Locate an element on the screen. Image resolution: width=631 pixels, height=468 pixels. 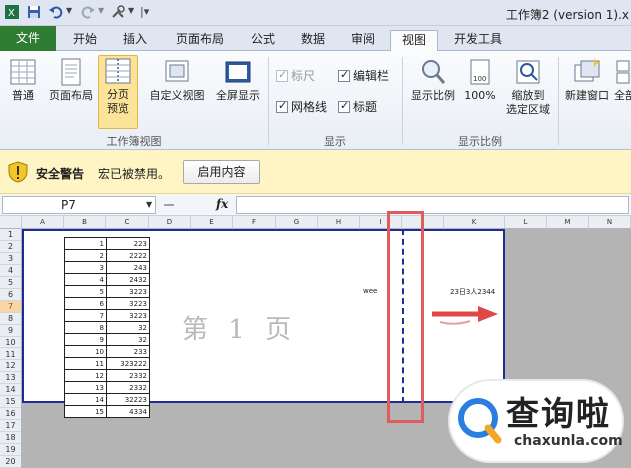
tab-insert: 插入 is located at coordinates (135, 40).